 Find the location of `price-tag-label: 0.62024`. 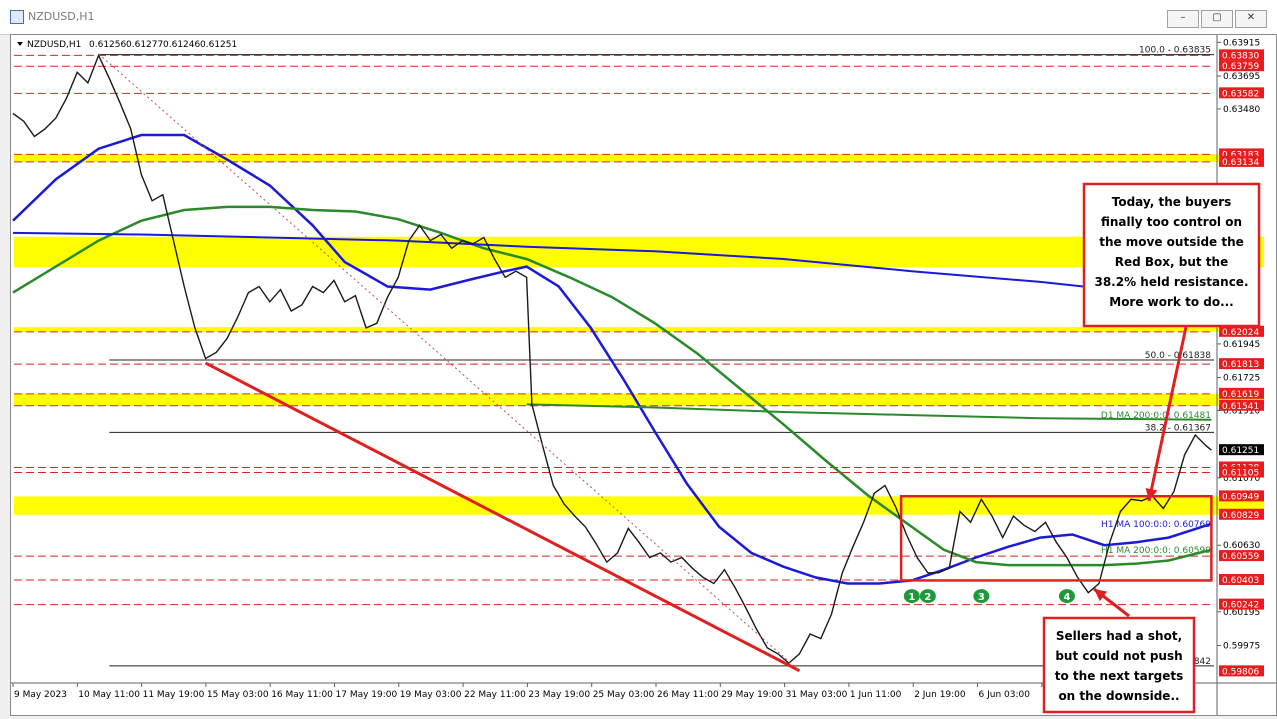

price-tag-label: 0.62024 is located at coordinates (1240, 333).